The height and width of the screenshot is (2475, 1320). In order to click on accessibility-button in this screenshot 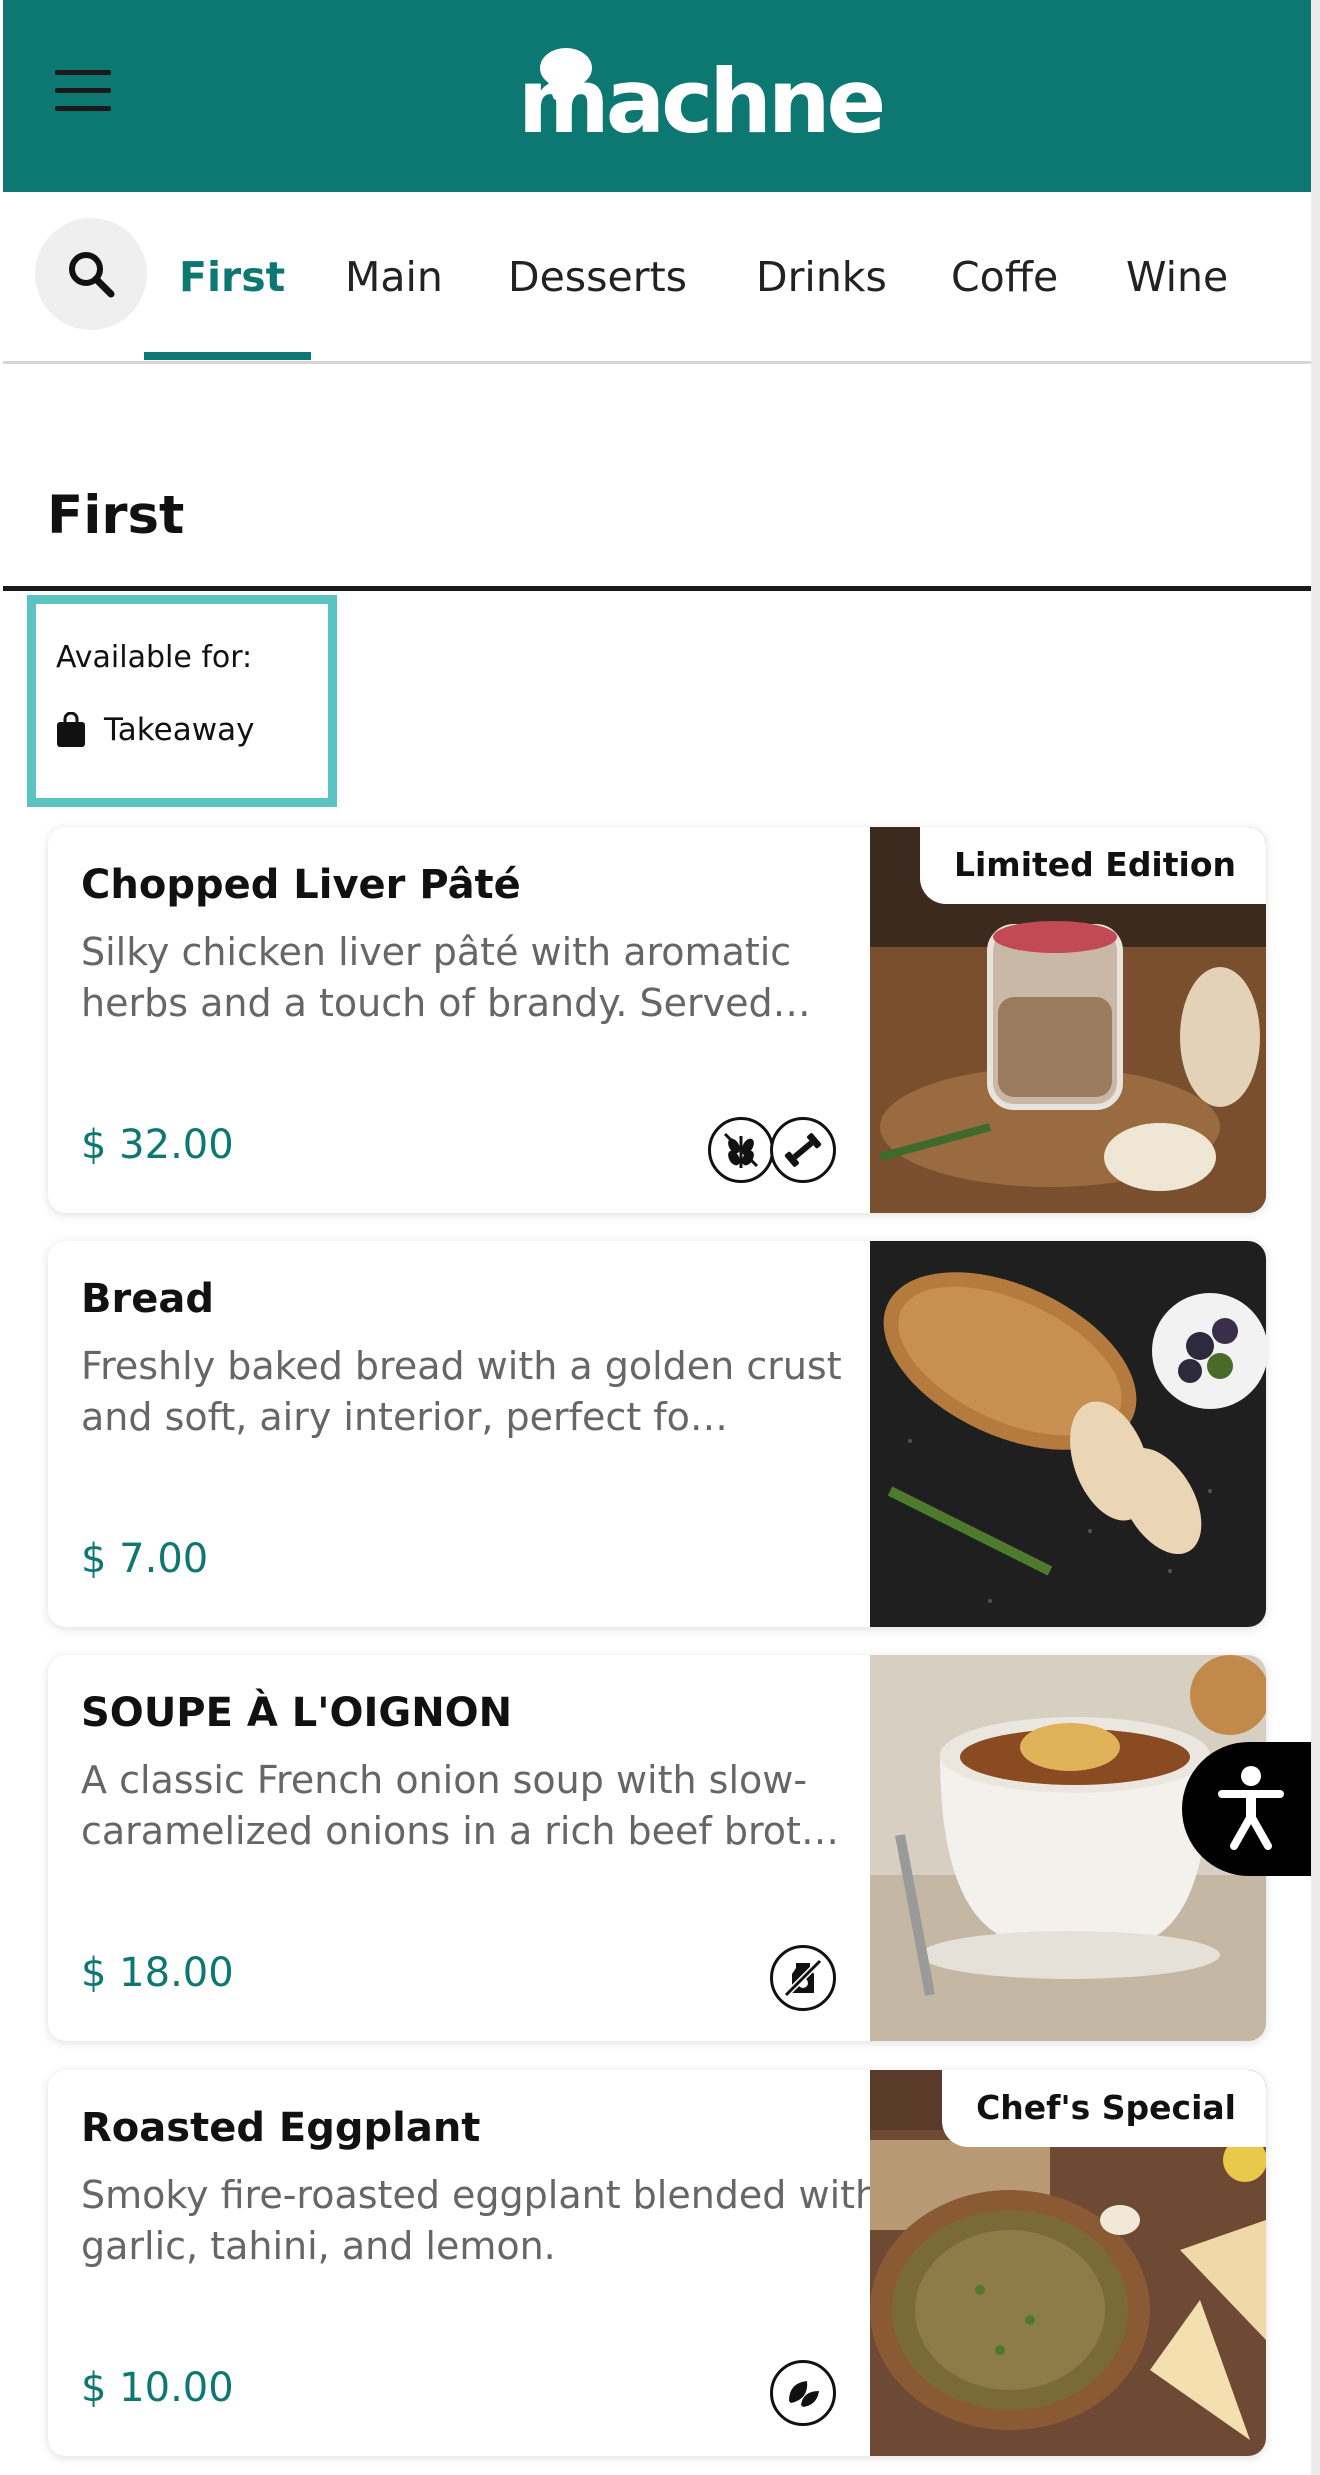, I will do `click(1251, 1809)`.